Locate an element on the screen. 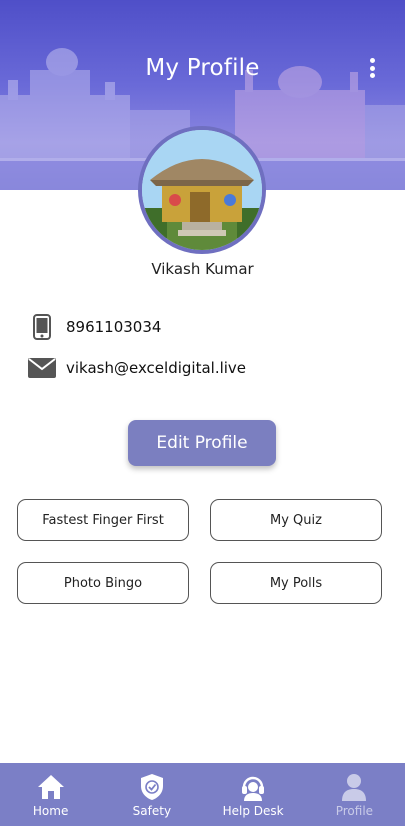 The height and width of the screenshot is (826, 405). avatar is located at coordinates (202, 190).